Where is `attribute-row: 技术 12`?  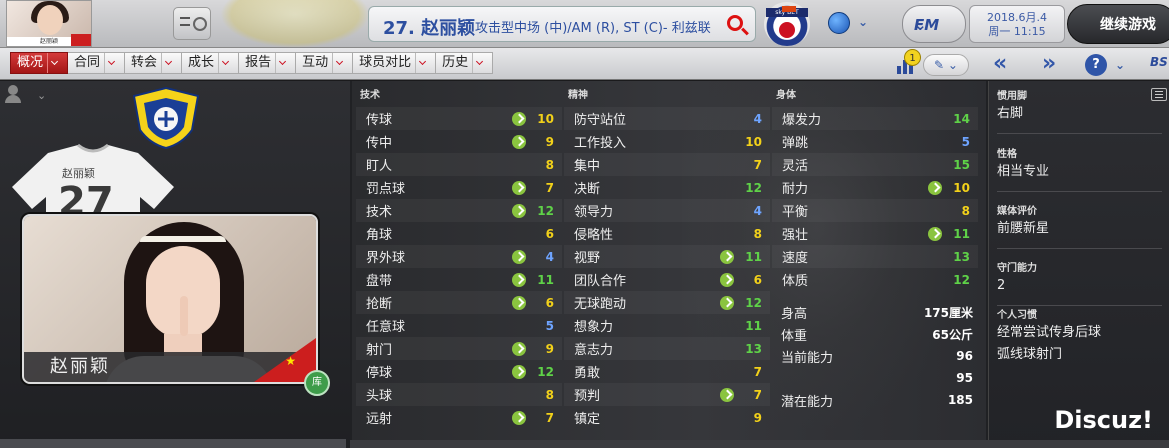 attribute-row: 技术 12 is located at coordinates (459, 210).